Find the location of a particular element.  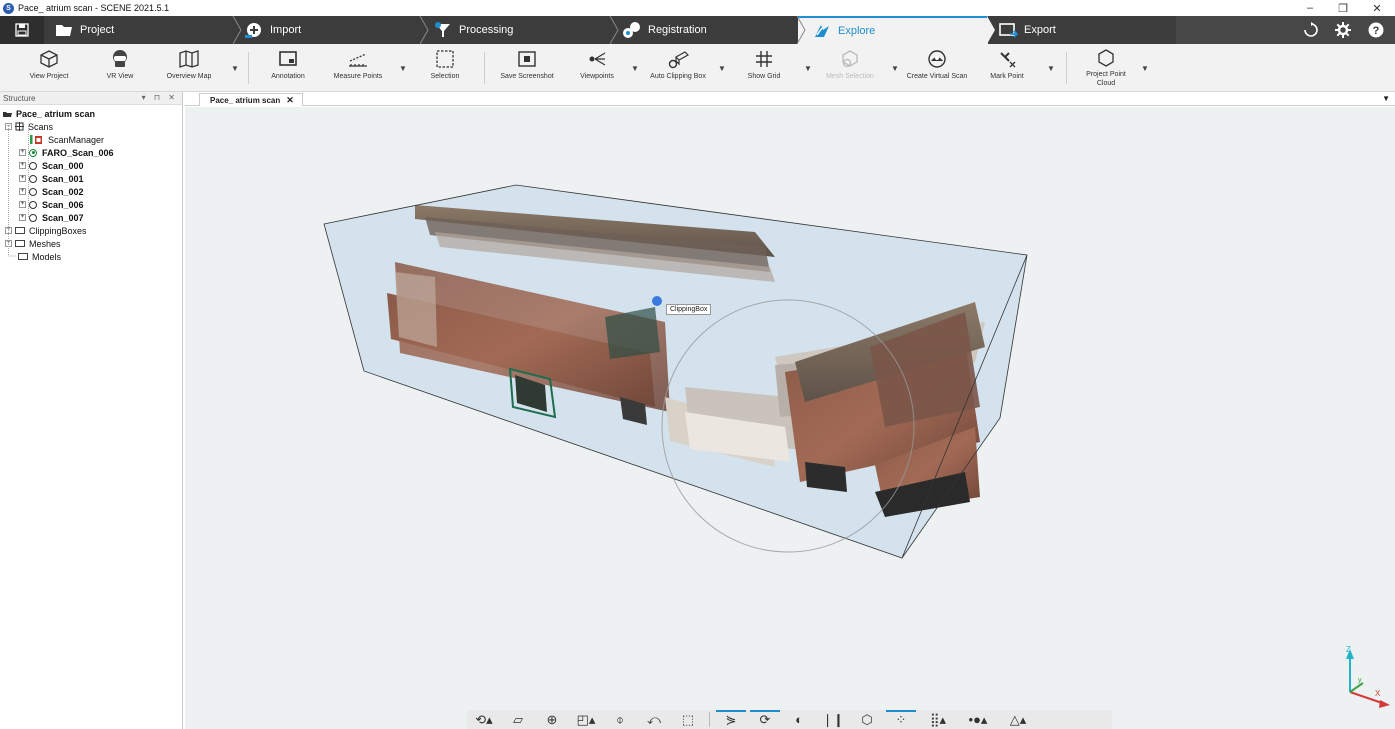

vr-headset-icon is located at coordinates (120, 58).